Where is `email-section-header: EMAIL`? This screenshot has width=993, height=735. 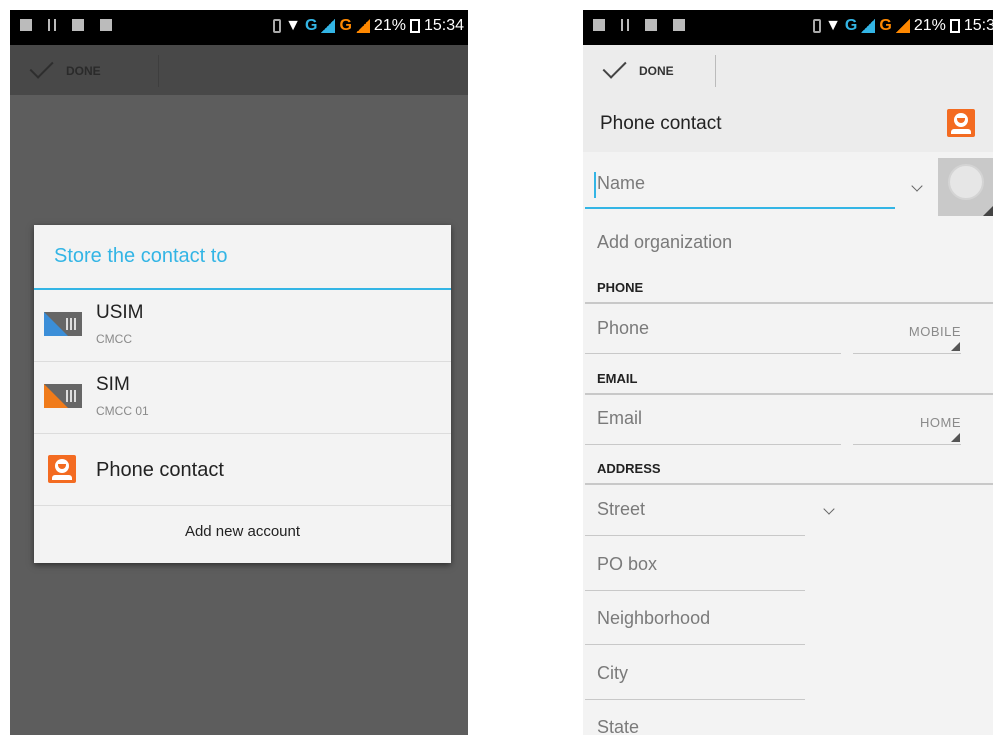 email-section-header: EMAIL is located at coordinates (617, 378).